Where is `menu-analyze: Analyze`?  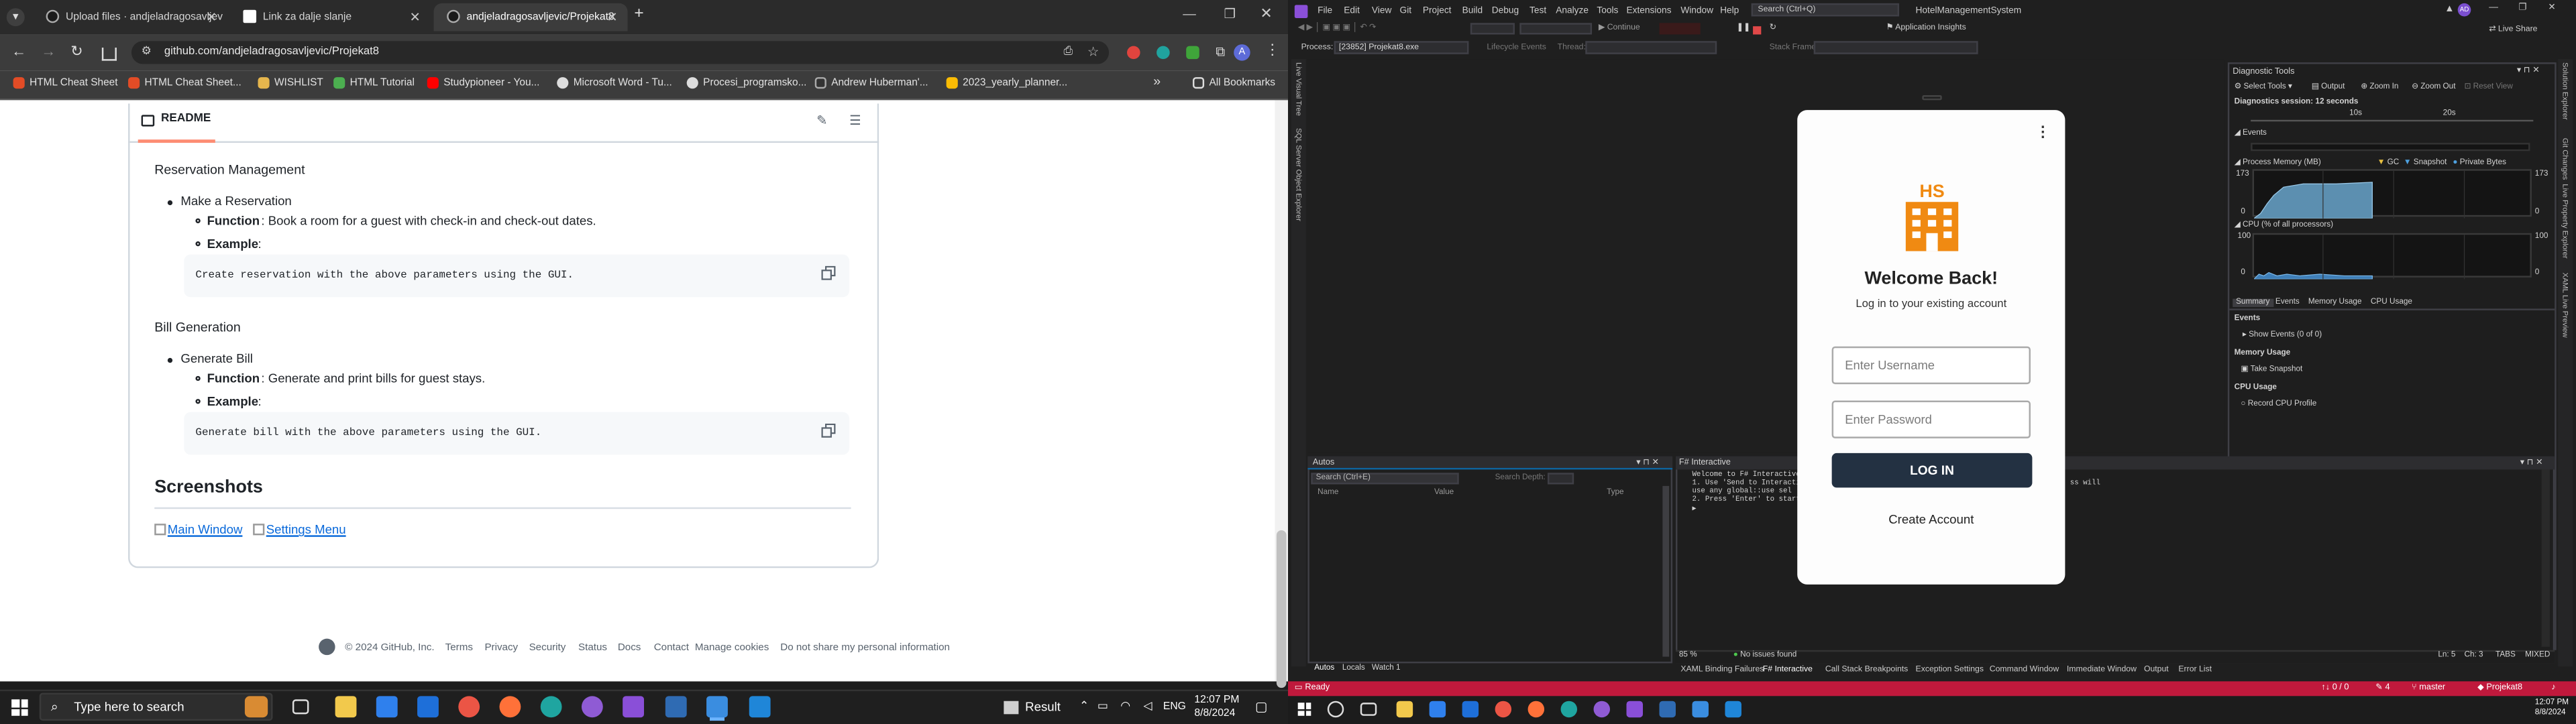
menu-analyze: Analyze is located at coordinates (1572, 12).